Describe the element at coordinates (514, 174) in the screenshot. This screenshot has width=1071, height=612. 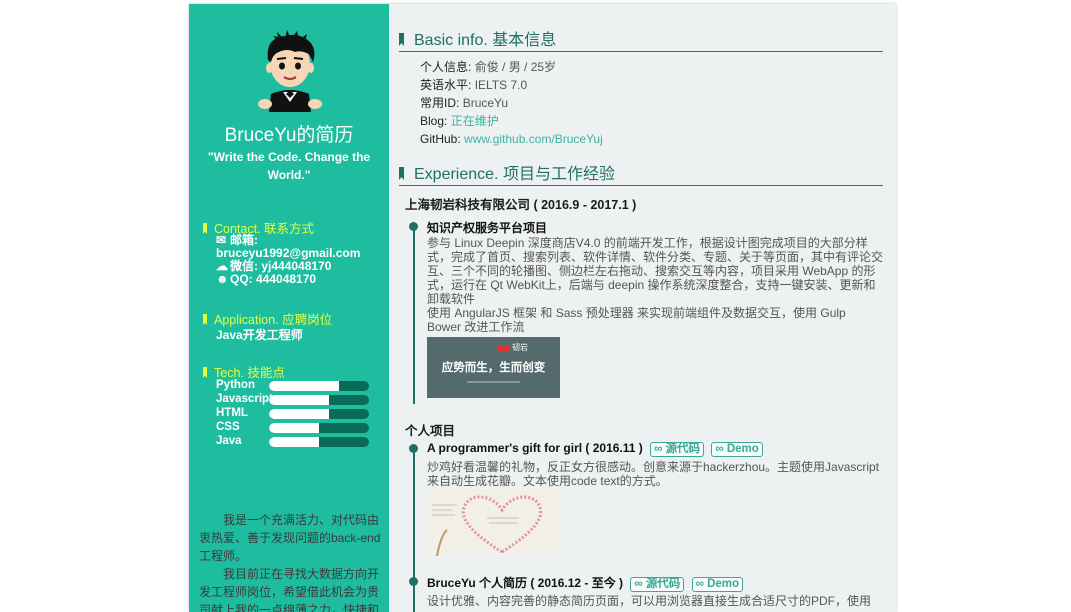
I see `experience-heading-text: Experience. 项目与工作经验` at that location.